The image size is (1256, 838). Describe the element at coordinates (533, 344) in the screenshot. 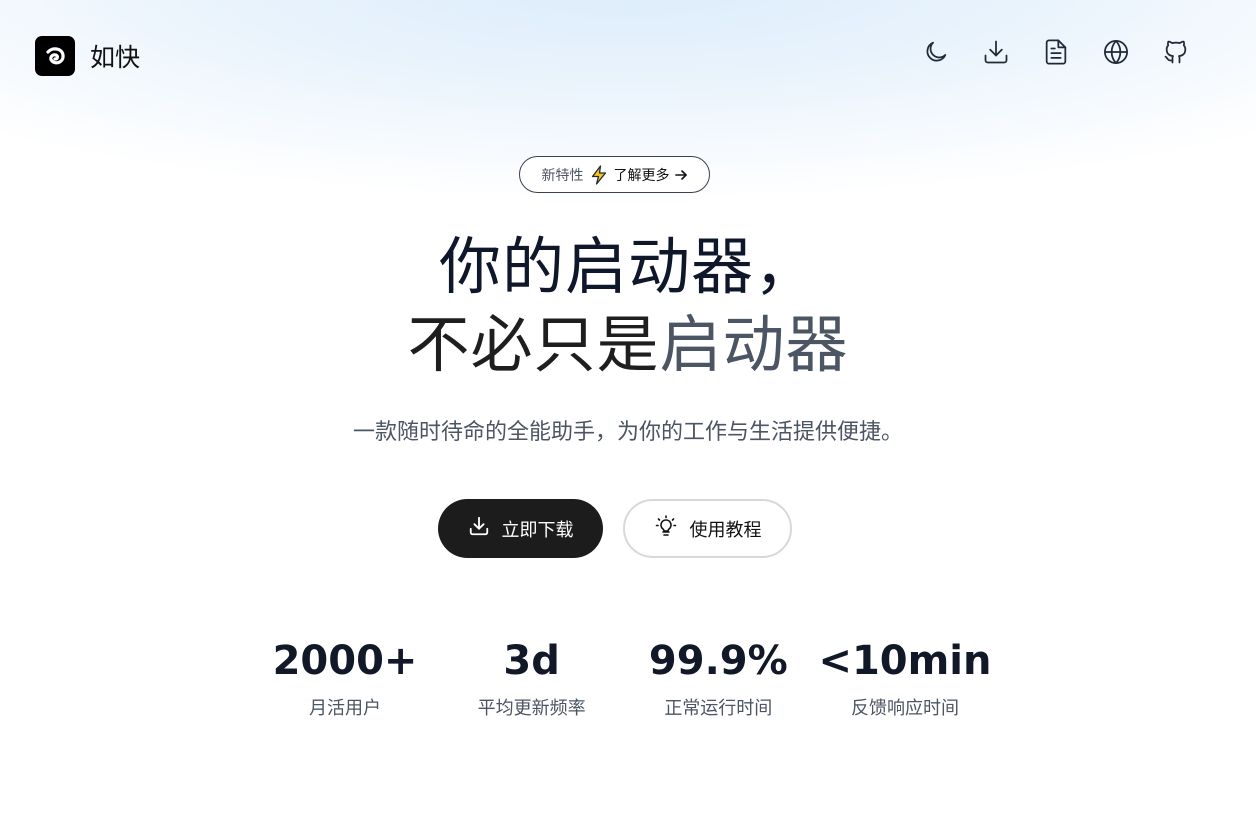

I see `headline-line-2-dark: 不必只是` at that location.